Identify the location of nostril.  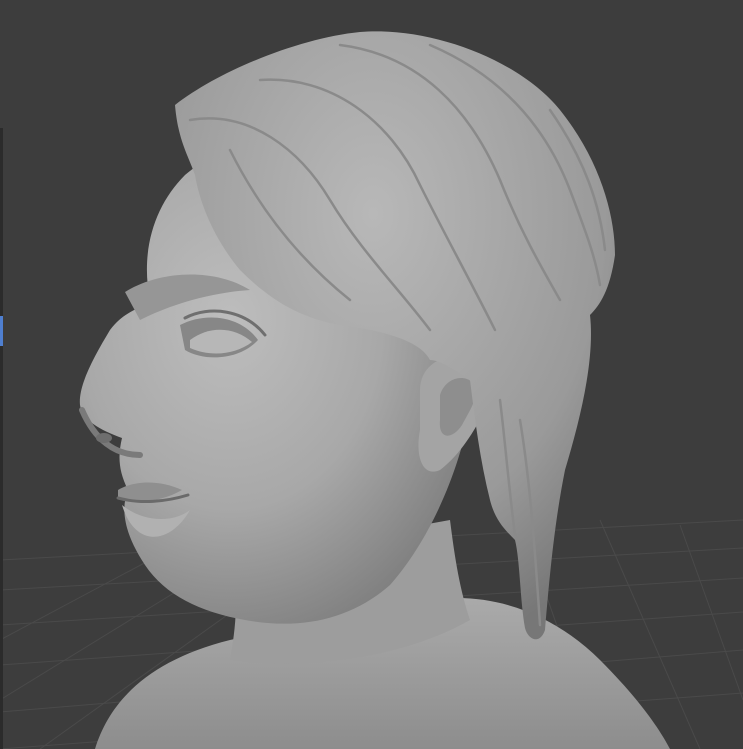
(104, 438).